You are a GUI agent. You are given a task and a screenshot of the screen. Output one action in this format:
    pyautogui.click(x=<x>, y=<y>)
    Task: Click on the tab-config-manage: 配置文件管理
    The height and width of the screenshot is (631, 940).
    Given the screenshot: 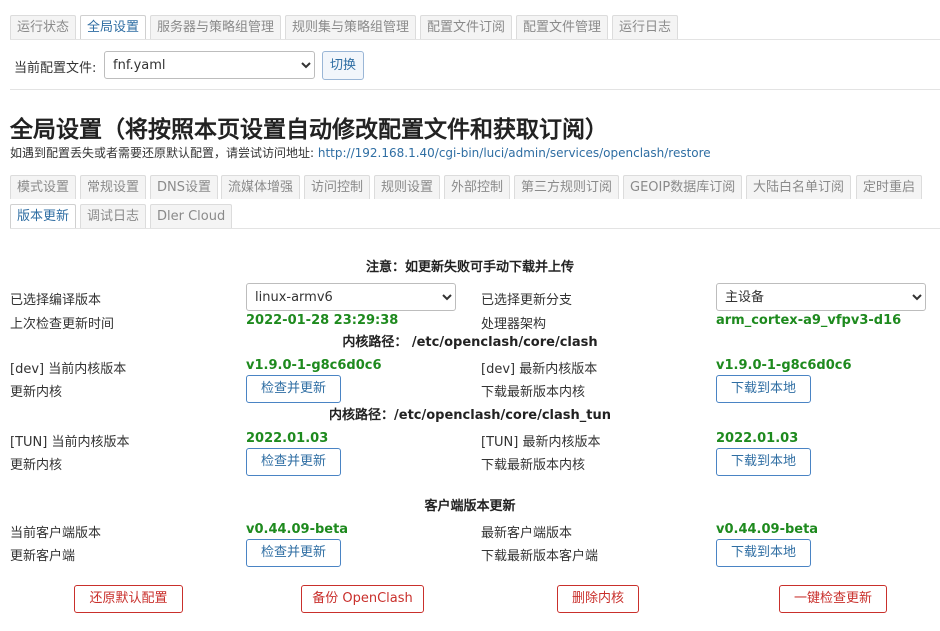 What is the action you would take?
    pyautogui.click(x=562, y=27)
    